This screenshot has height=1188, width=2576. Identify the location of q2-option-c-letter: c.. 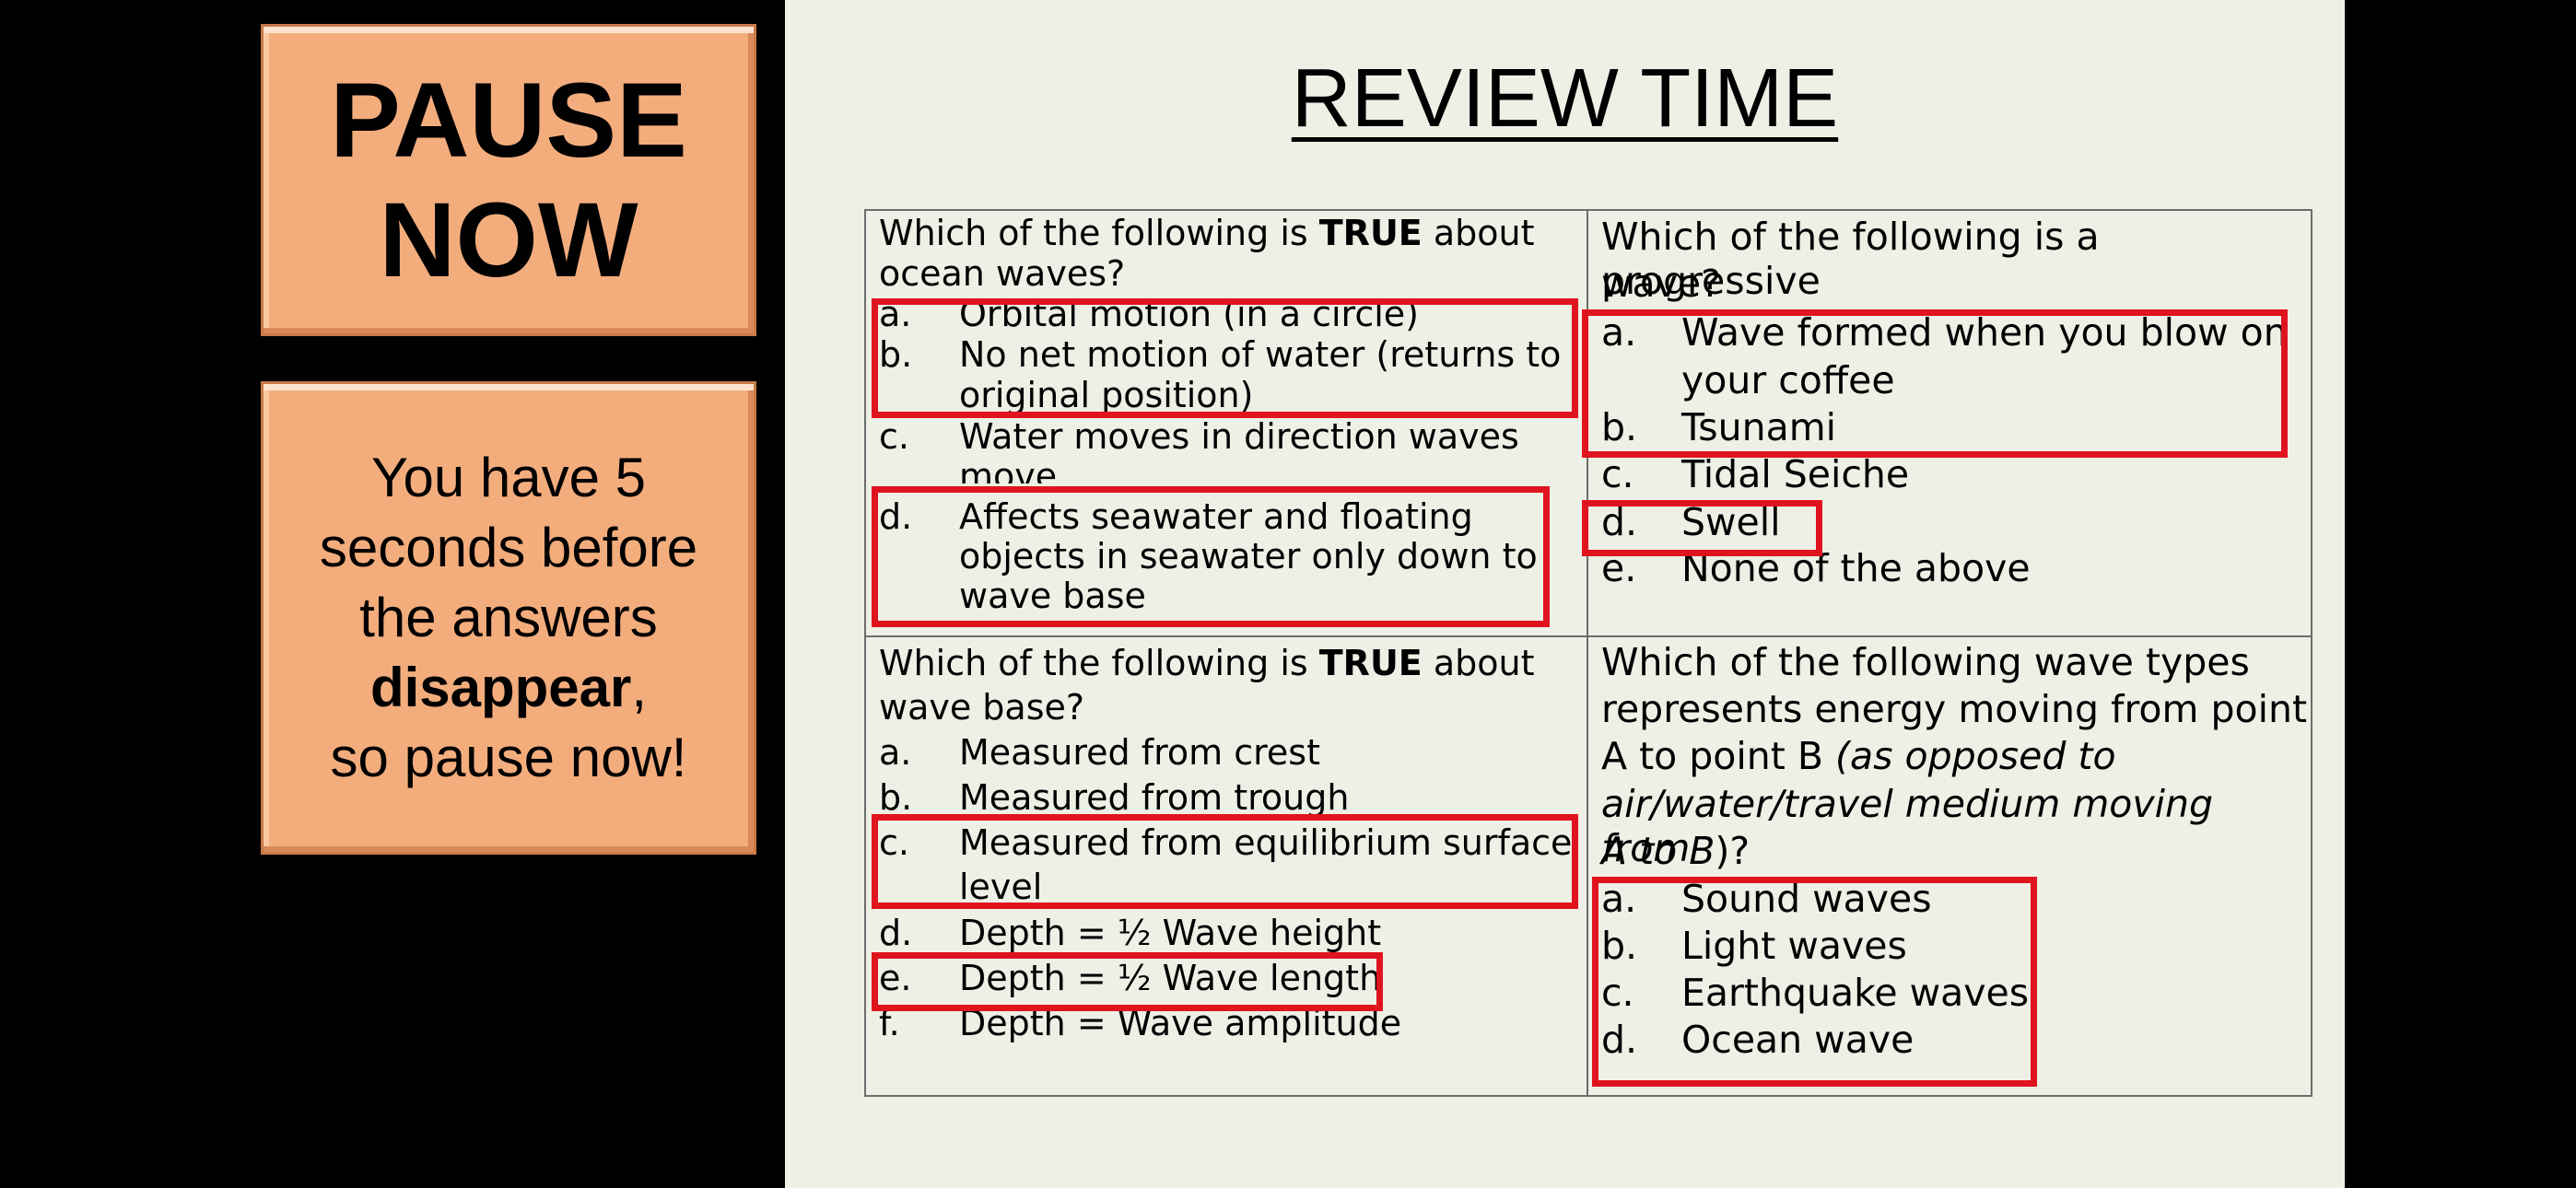
(1617, 474).